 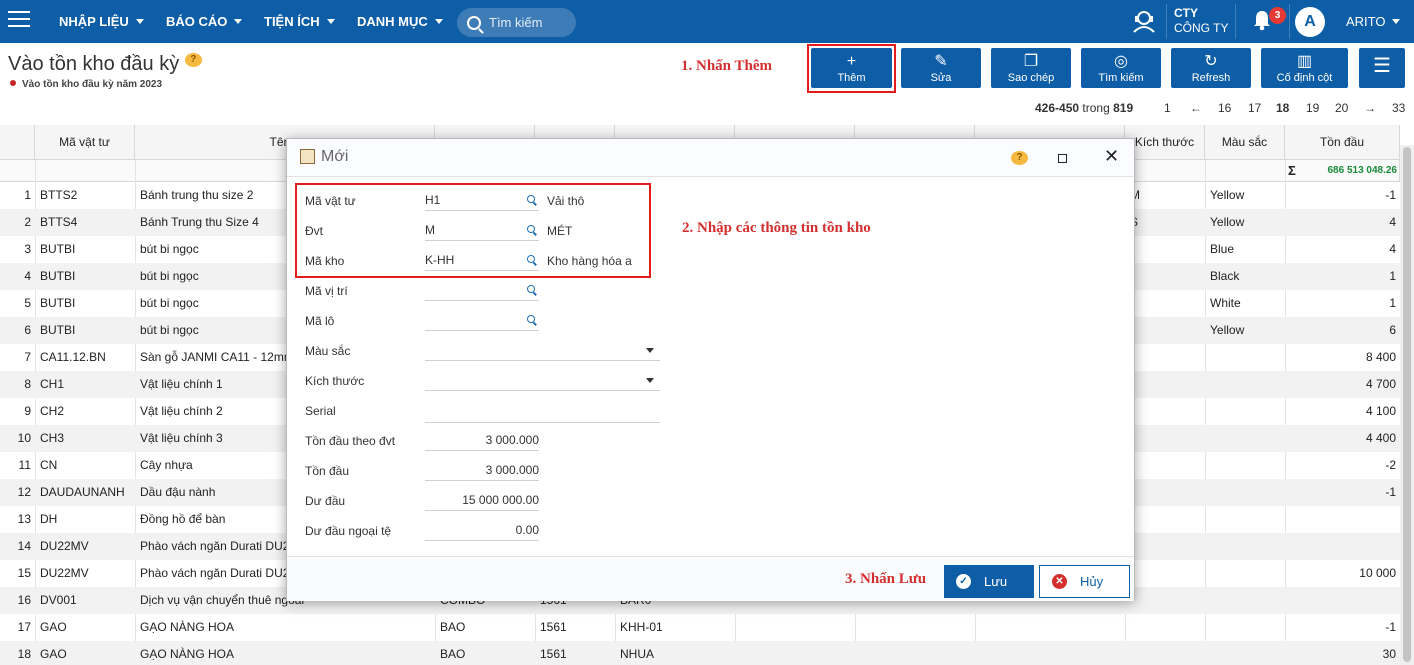 What do you see at coordinates (335, 156) in the screenshot?
I see `dialog-title: Mới` at bounding box center [335, 156].